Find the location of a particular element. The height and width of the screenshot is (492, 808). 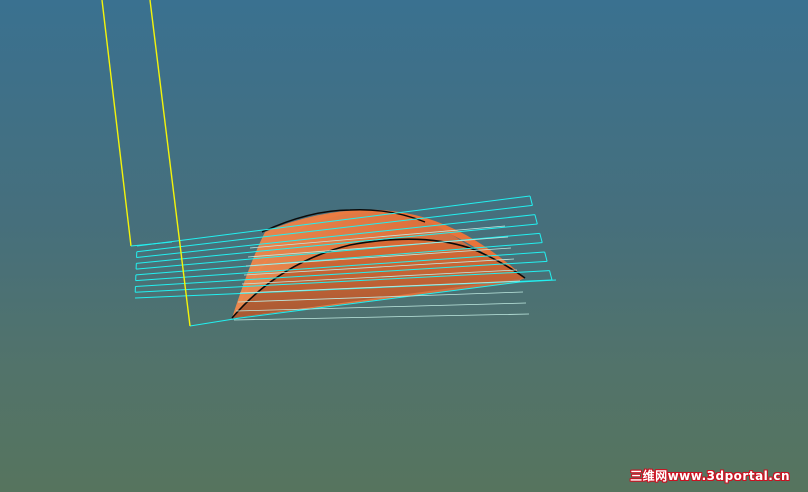

tool-axis-line-right is located at coordinates (170, 163).